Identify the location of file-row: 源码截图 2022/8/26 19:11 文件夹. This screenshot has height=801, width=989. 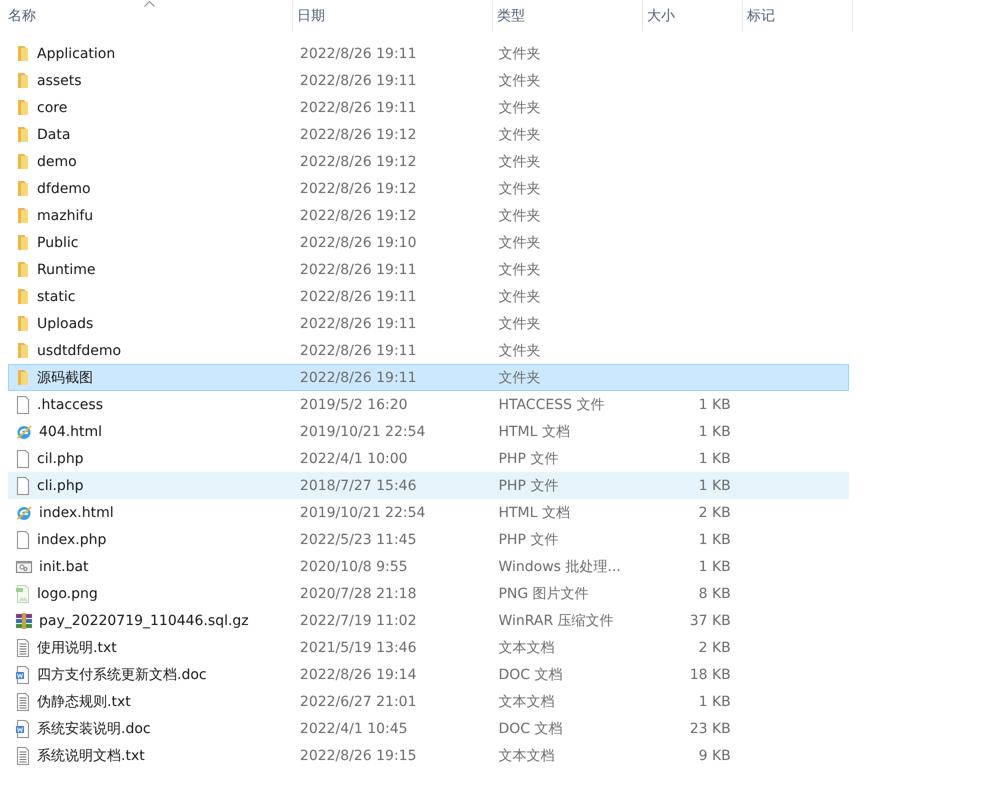
(428, 377).